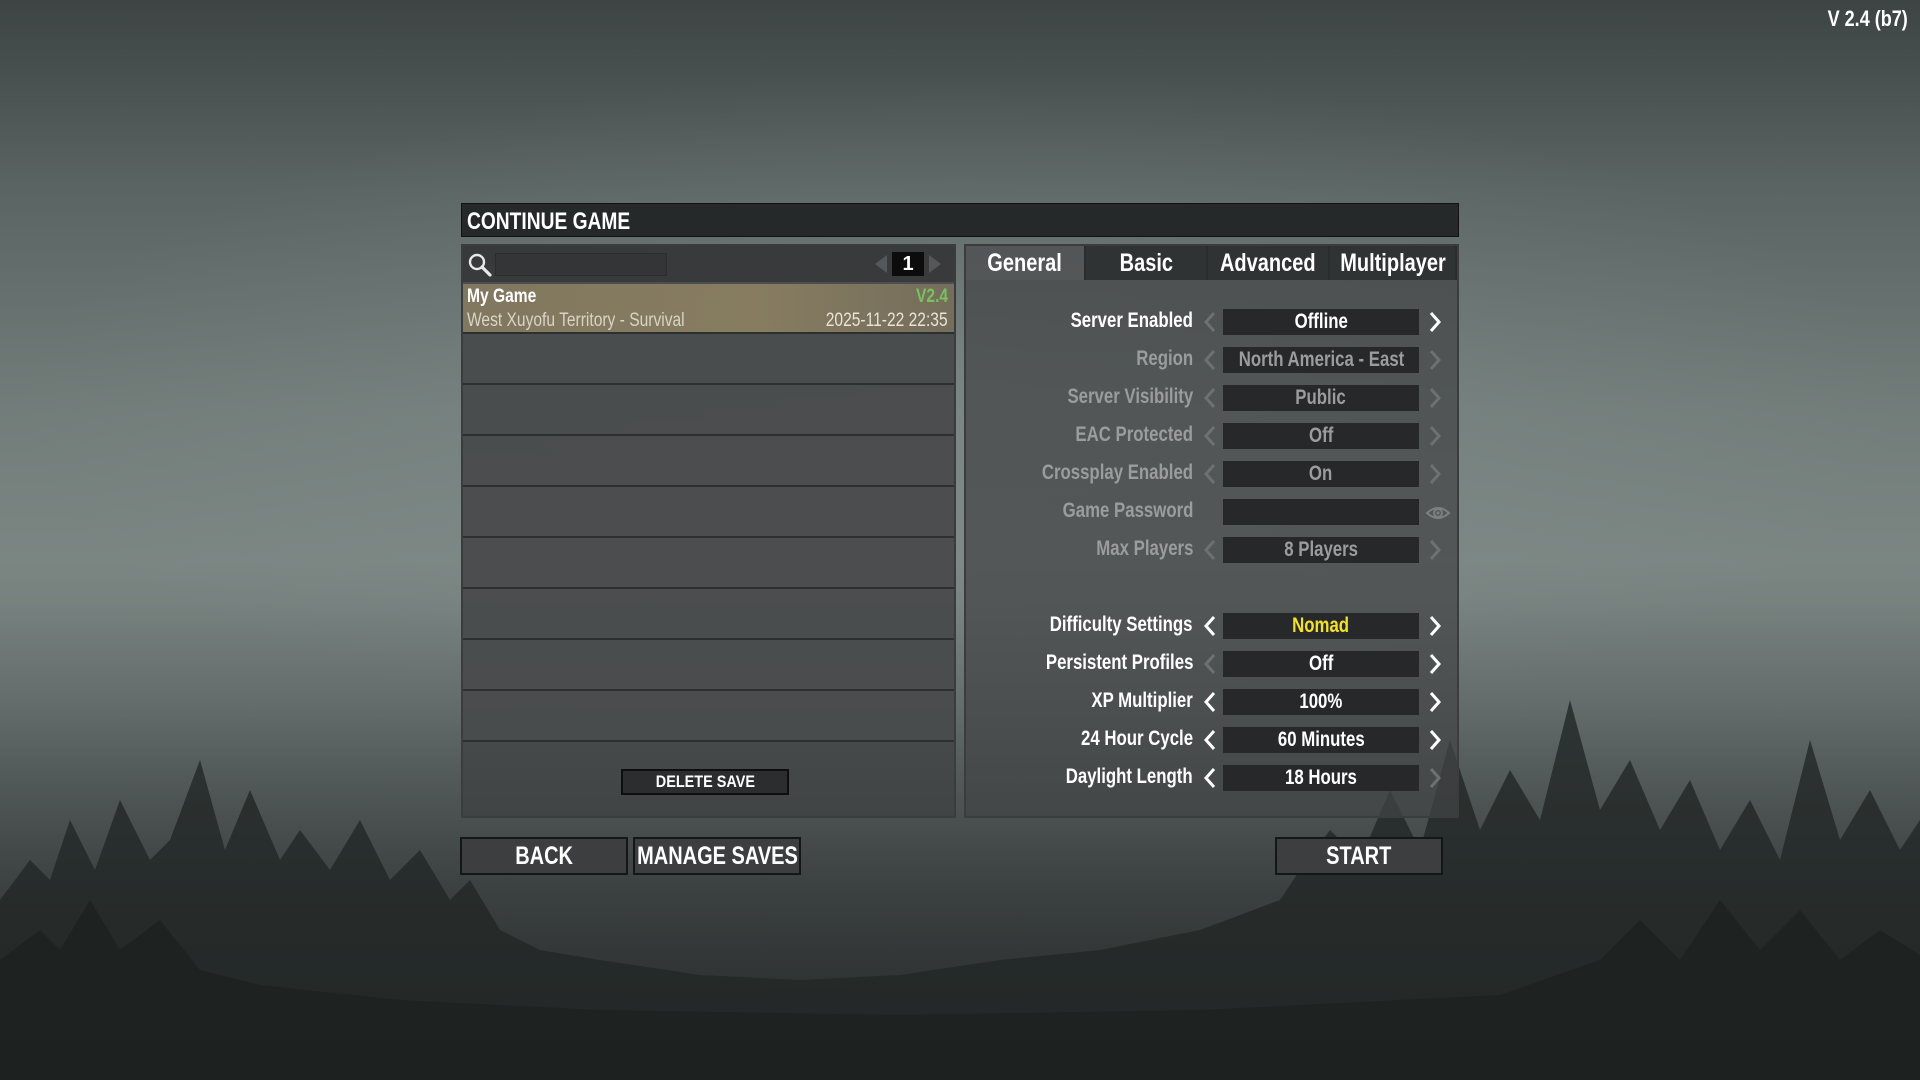 The image size is (1920, 1080). I want to click on setting-label: Server Enabled, so click(1131, 320).